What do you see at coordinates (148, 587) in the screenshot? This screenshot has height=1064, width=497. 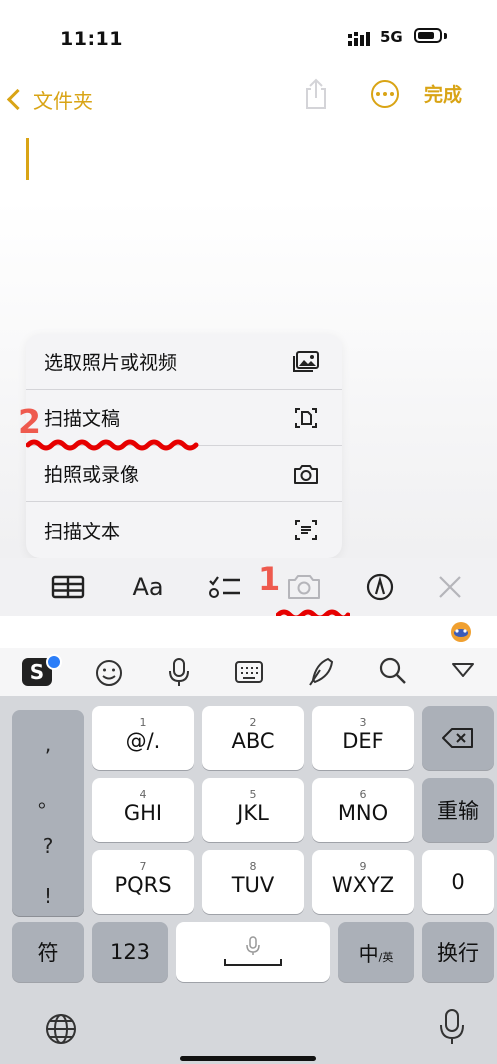 I see `format-text-button: Aa` at bounding box center [148, 587].